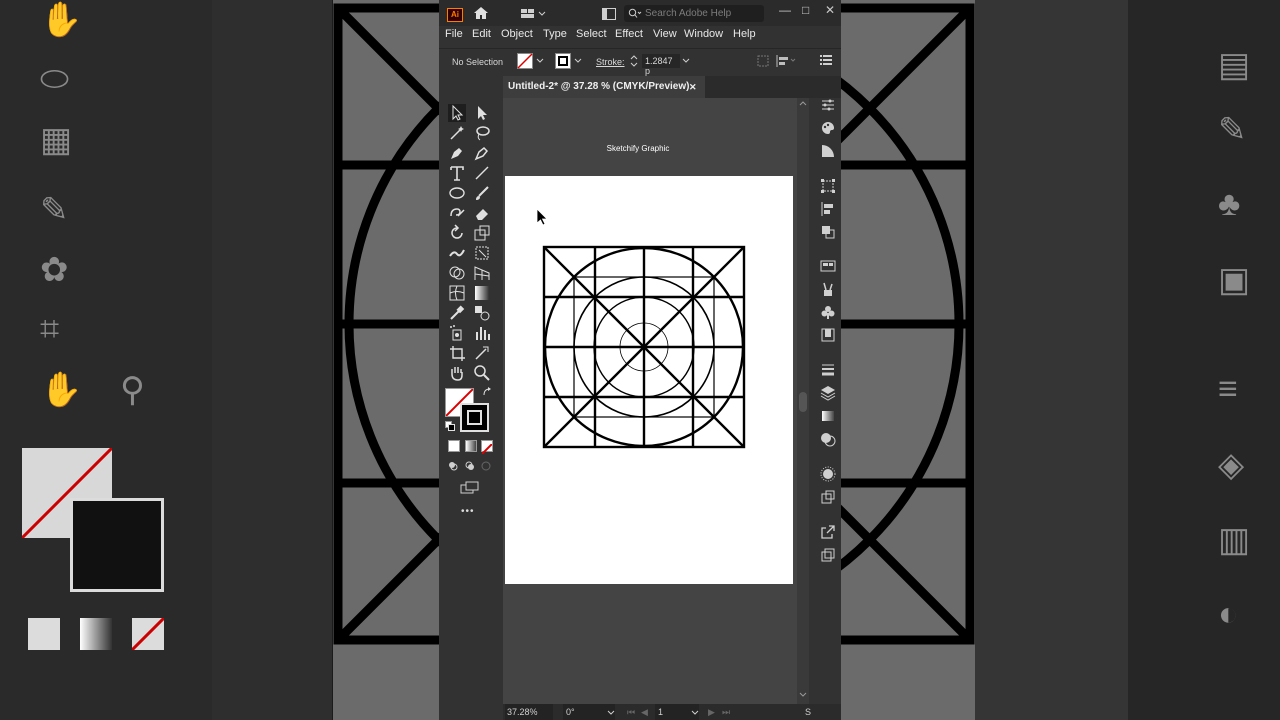 This screenshot has width=1280, height=720. Describe the element at coordinates (534, 14) in the screenshot. I see `workspace-switcher-icon` at that location.